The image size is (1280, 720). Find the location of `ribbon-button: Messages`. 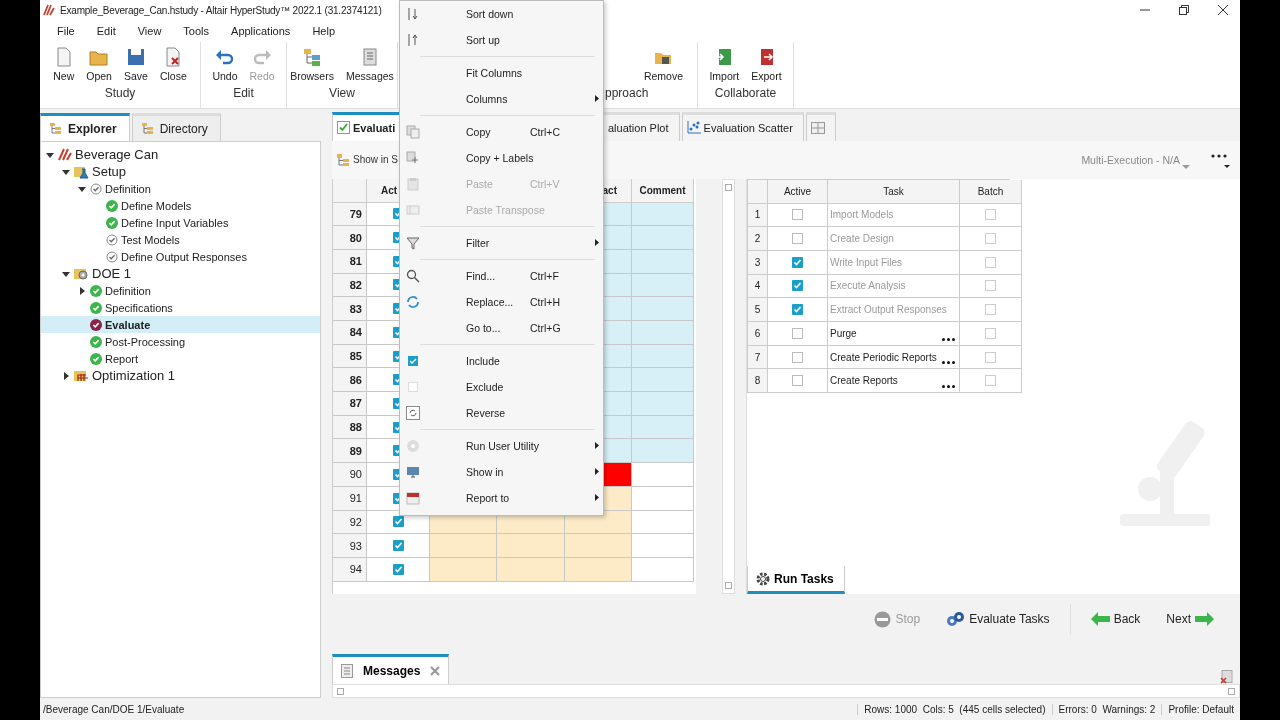

ribbon-button: Messages is located at coordinates (369, 64).